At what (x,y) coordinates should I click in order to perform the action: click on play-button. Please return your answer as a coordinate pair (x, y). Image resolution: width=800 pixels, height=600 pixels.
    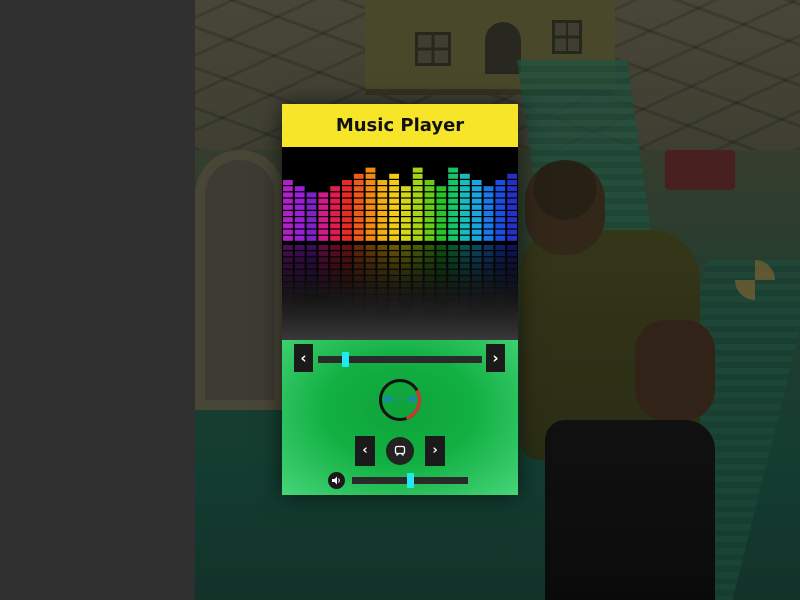
    Looking at the image, I should click on (400, 451).